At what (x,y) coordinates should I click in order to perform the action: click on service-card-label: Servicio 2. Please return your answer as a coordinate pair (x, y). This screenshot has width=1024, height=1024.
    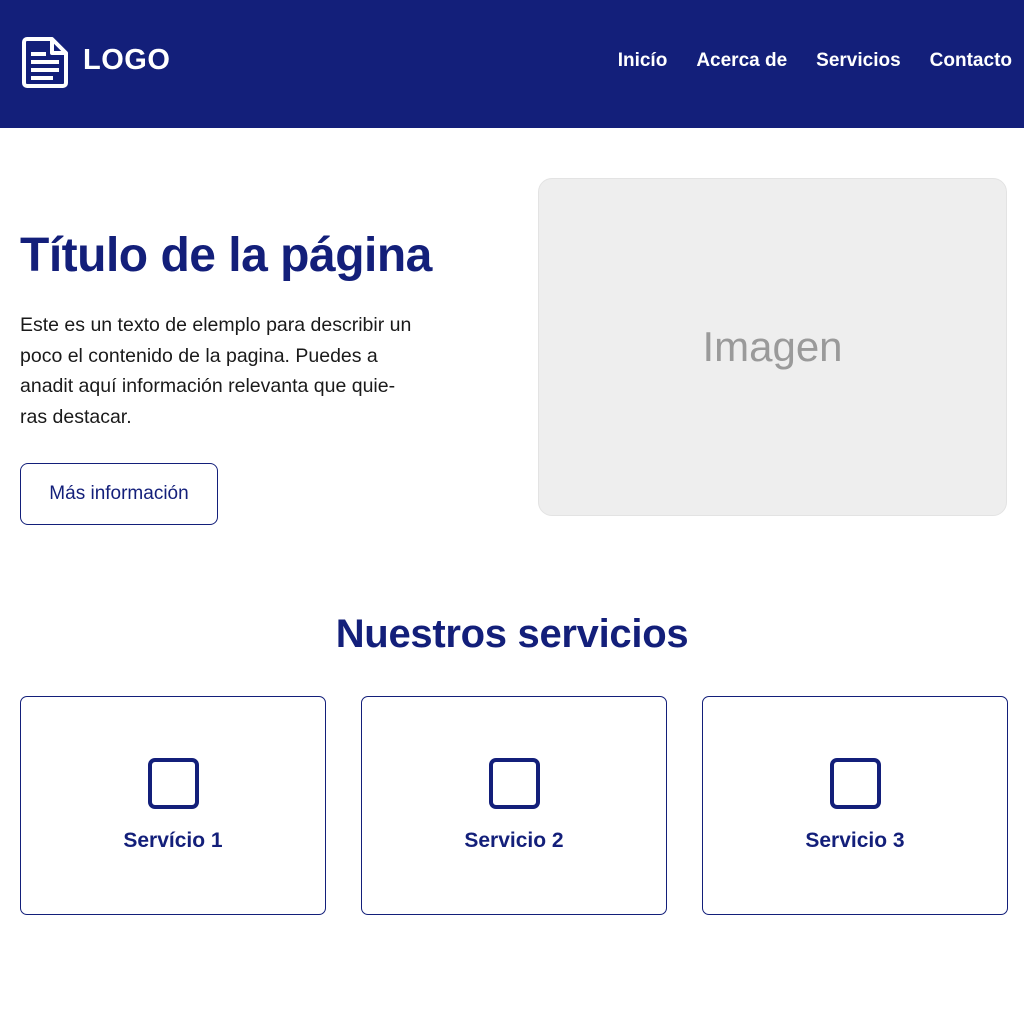
    Looking at the image, I should click on (514, 840).